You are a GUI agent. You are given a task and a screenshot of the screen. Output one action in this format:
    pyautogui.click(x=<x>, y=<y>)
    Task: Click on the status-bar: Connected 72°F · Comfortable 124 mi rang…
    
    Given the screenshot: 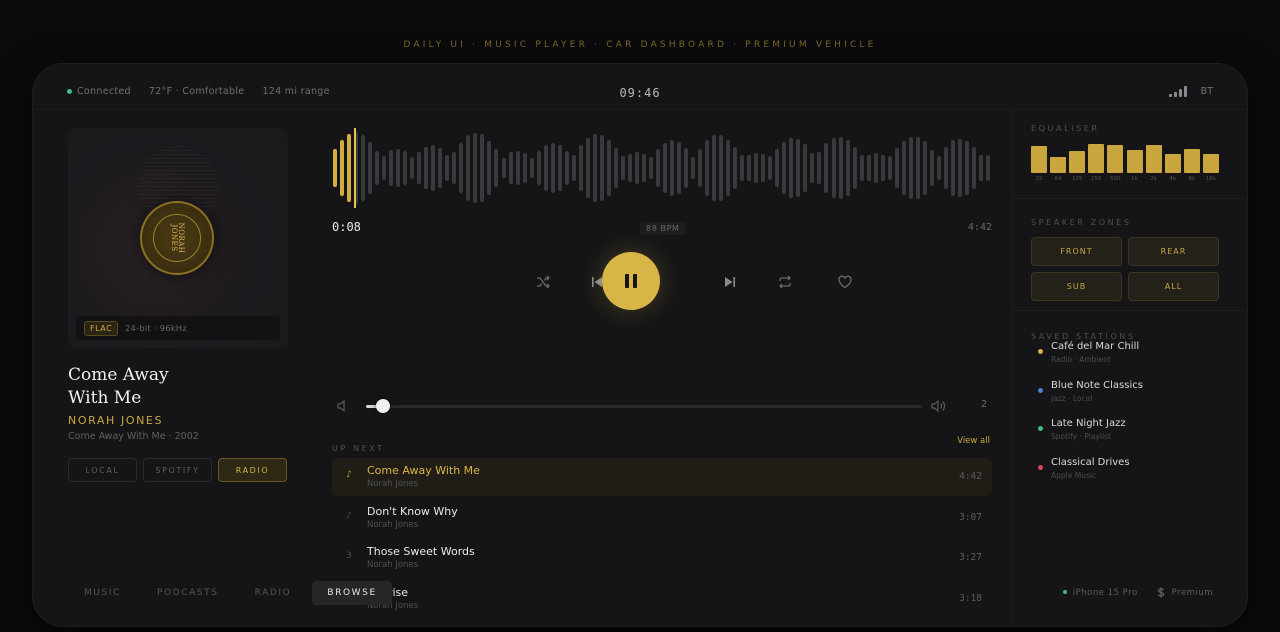 What is the action you would take?
    pyautogui.click(x=640, y=87)
    